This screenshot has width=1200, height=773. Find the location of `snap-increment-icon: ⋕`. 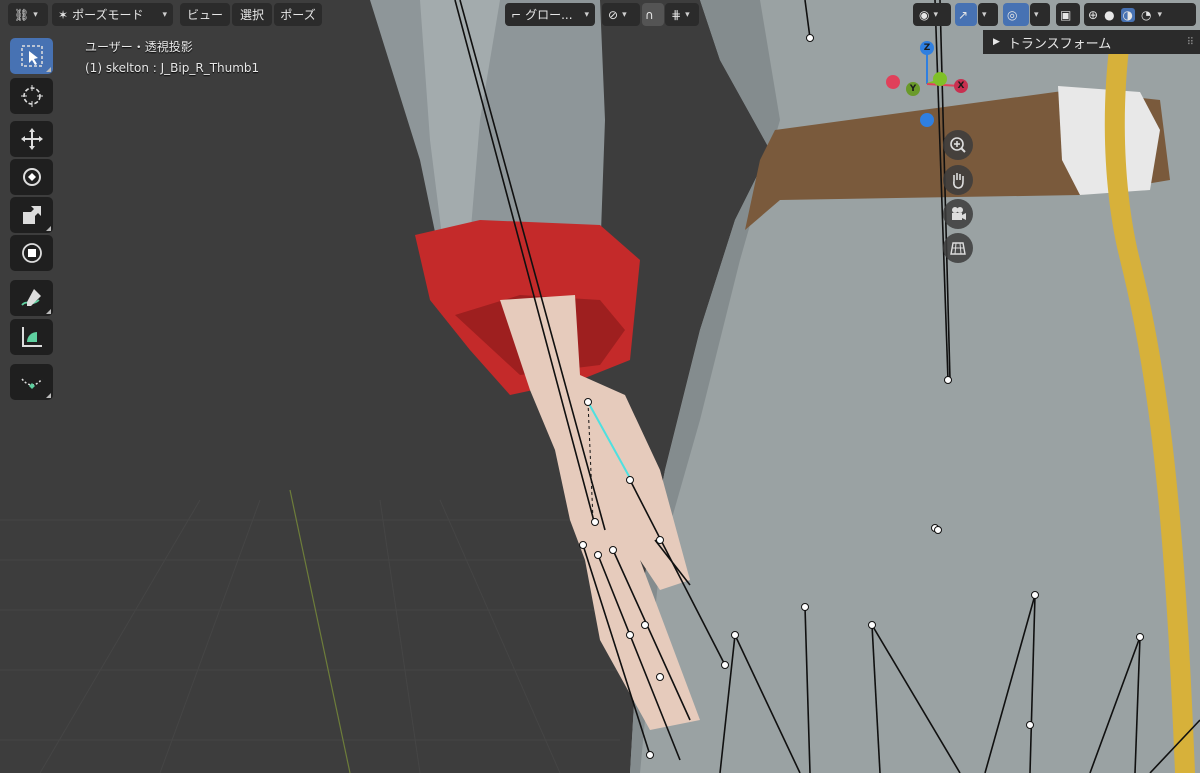

snap-increment-icon: ⋕ is located at coordinates (676, 14).